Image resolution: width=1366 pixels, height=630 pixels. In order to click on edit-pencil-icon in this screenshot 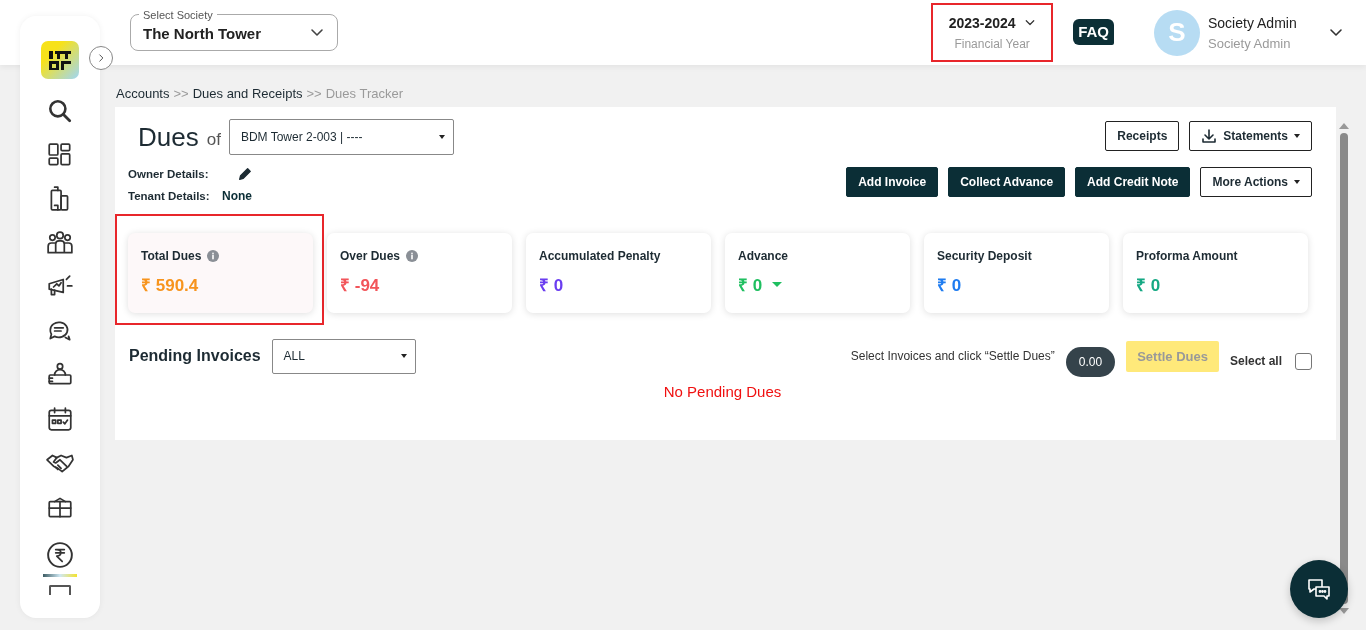, I will do `click(245, 174)`.